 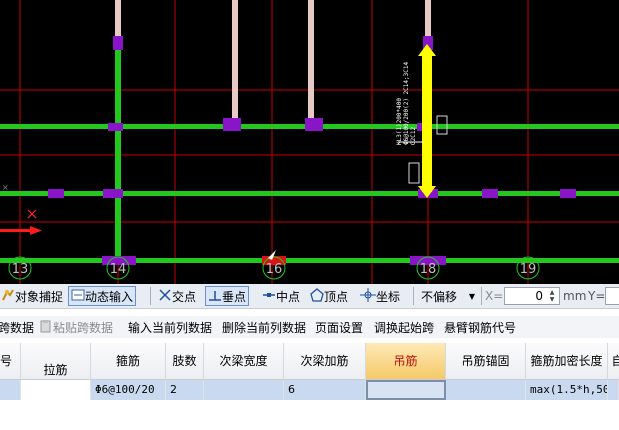 What do you see at coordinates (32, 214) in the screenshot?
I see `cursor-marker` at bounding box center [32, 214].